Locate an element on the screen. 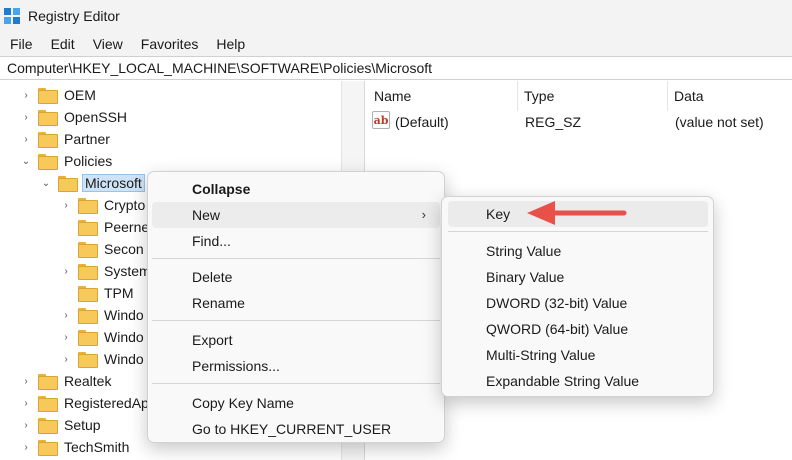 This screenshot has width=792, height=460. sub-multi-string-value: Multi-String Value is located at coordinates (578, 355).